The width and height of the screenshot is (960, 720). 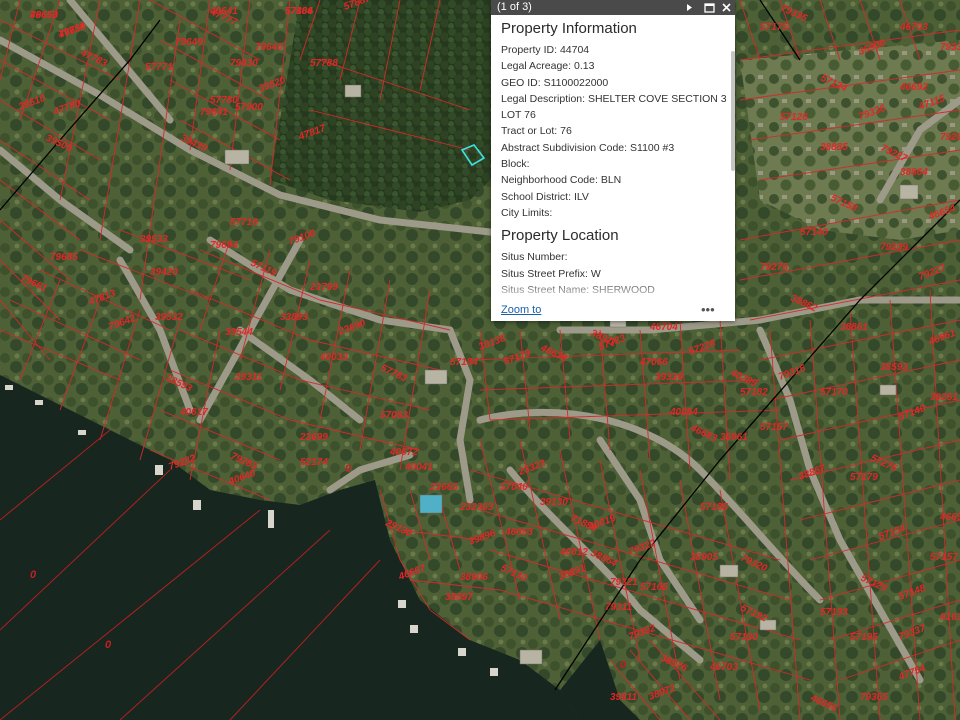 What do you see at coordinates (614, 131) in the screenshot?
I see `attribute-row: Tract or Lot: 76` at bounding box center [614, 131].